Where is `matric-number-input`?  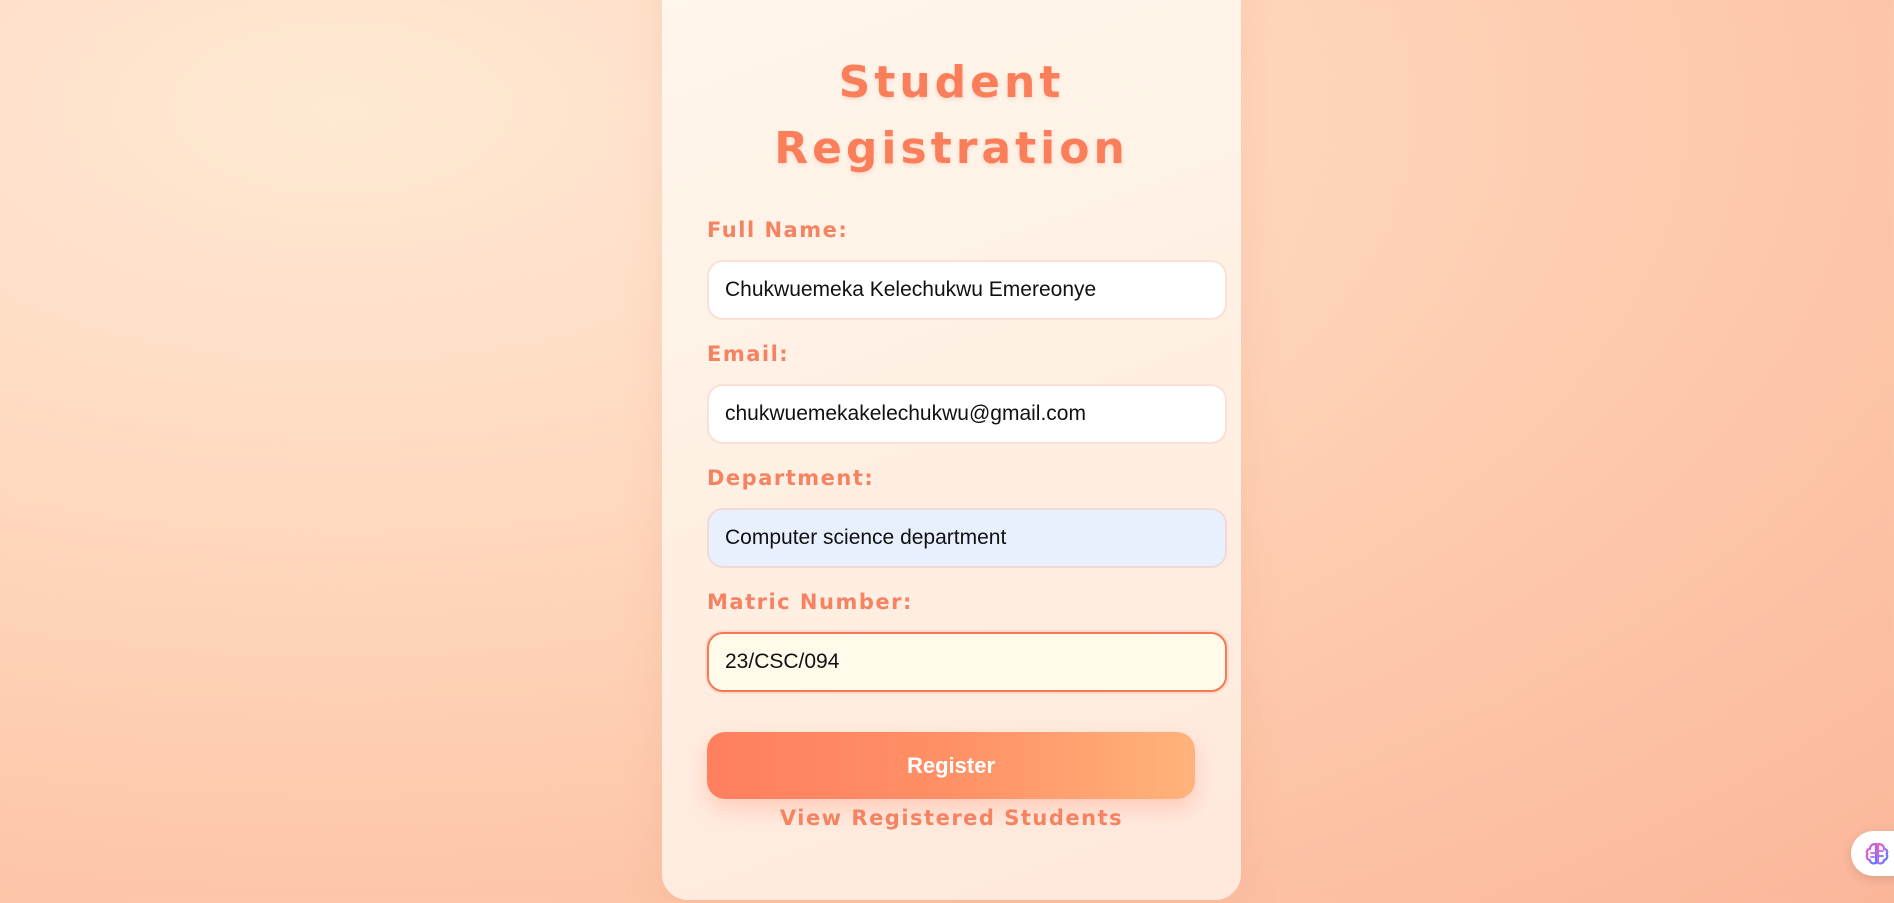 matric-number-input is located at coordinates (967, 662).